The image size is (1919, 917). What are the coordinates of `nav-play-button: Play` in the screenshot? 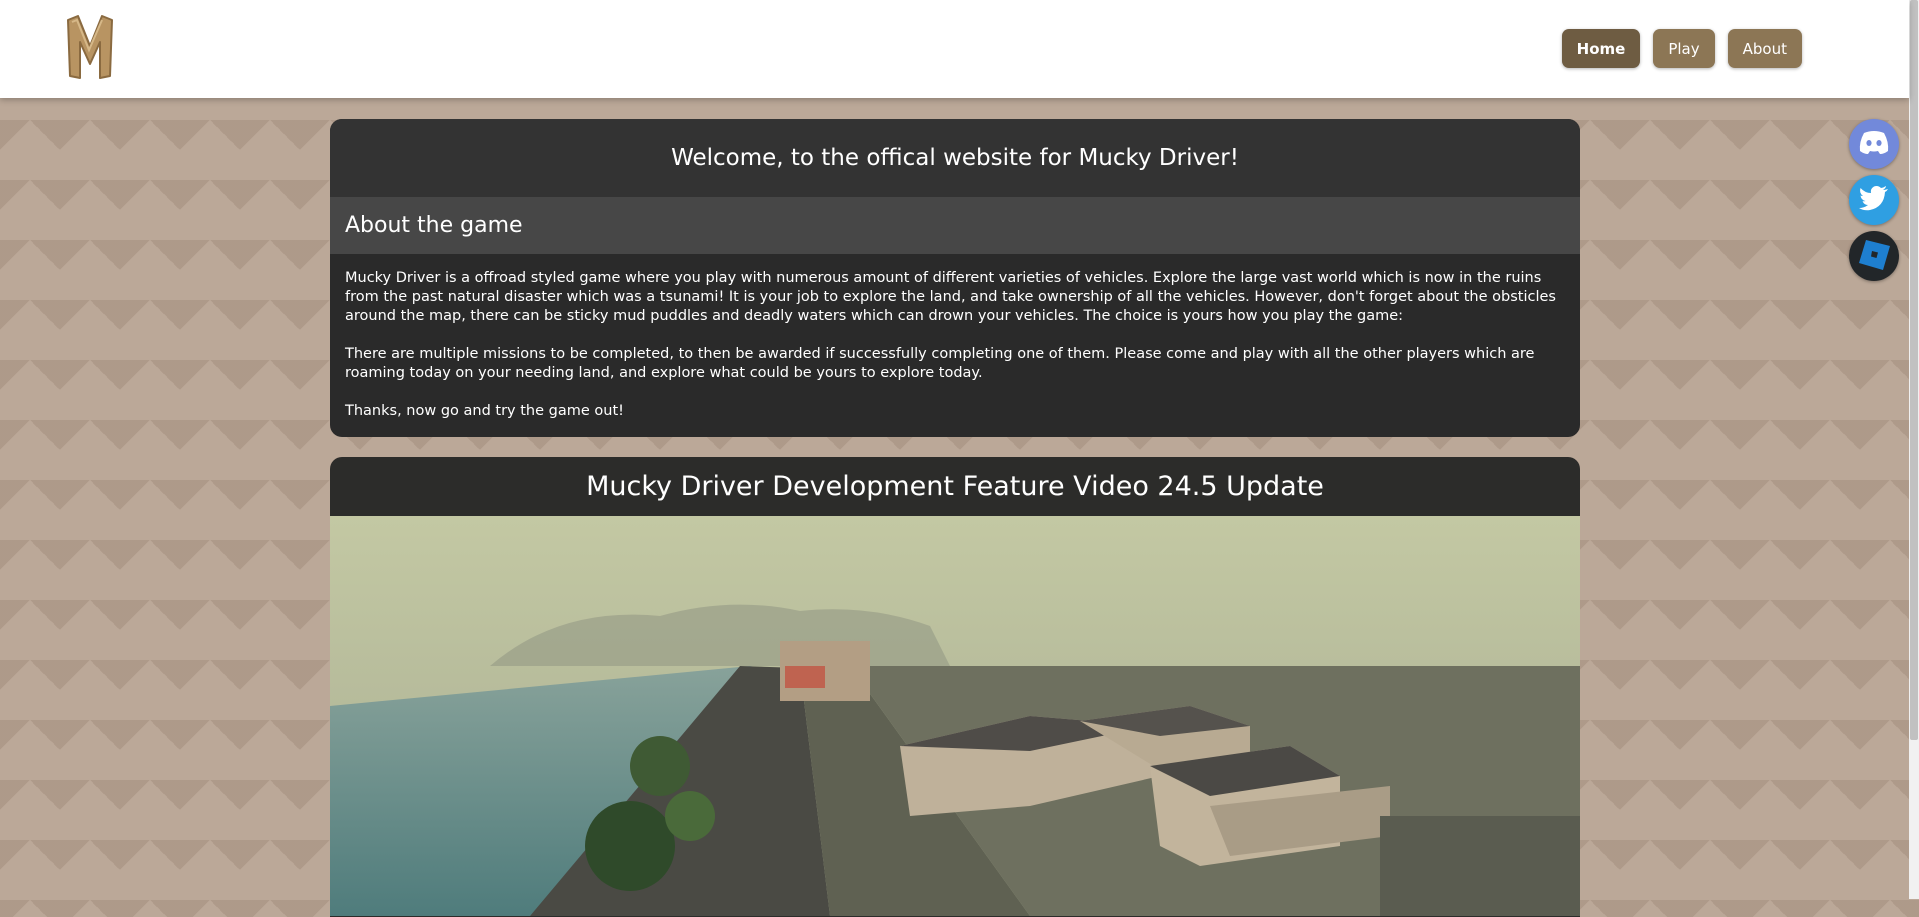 It's located at (1684, 48).